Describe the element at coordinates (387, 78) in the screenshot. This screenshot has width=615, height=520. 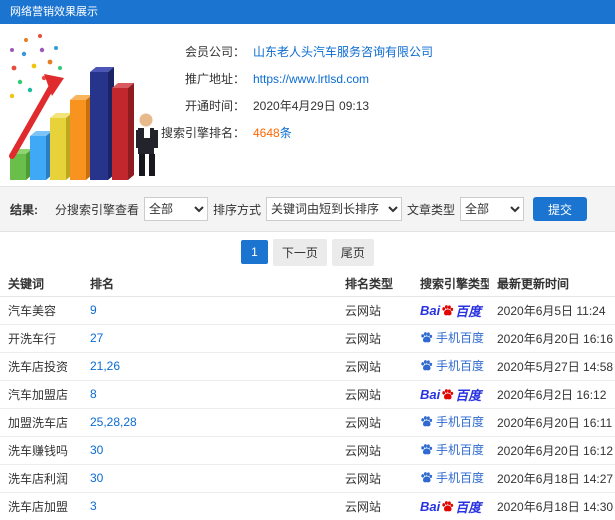
I see `promo-url-row: 推广地址： https://www.lrtlsd.com` at that location.